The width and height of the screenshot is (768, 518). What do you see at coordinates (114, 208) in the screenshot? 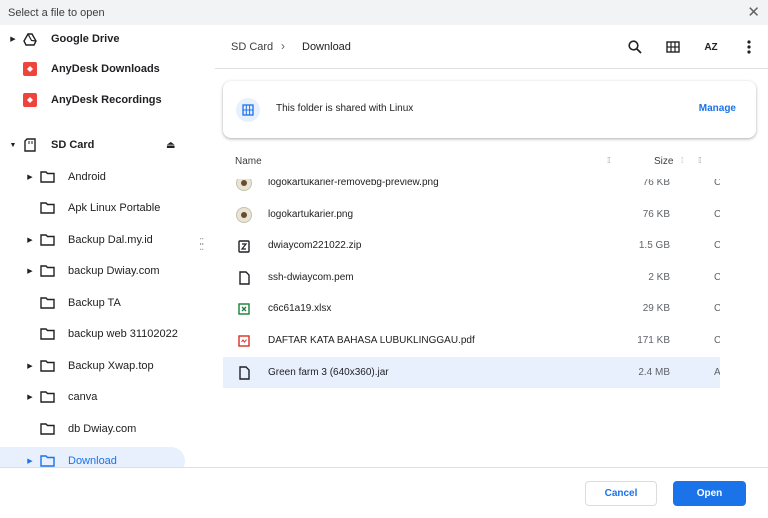
I see `sidebar-item-label: Apk Linux Portable` at bounding box center [114, 208].